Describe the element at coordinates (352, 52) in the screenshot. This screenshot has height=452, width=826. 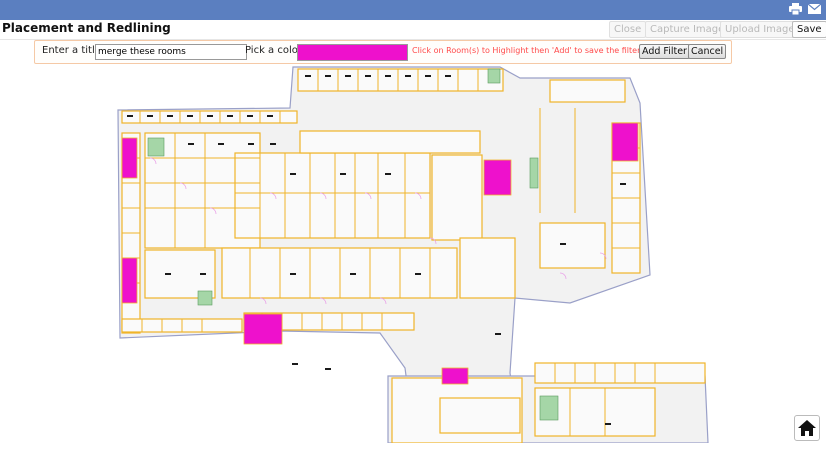
I see `color-picker` at that location.